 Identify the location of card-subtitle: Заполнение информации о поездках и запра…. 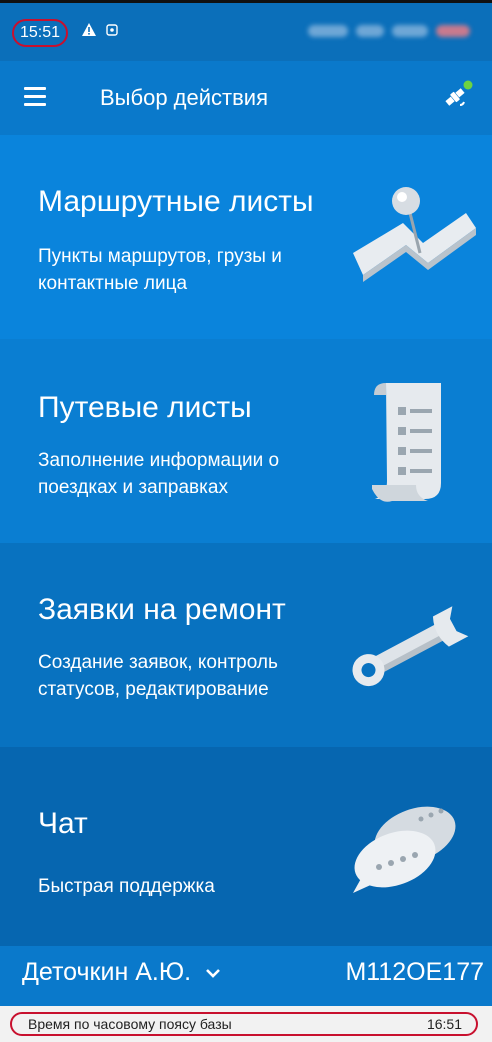
(159, 474).